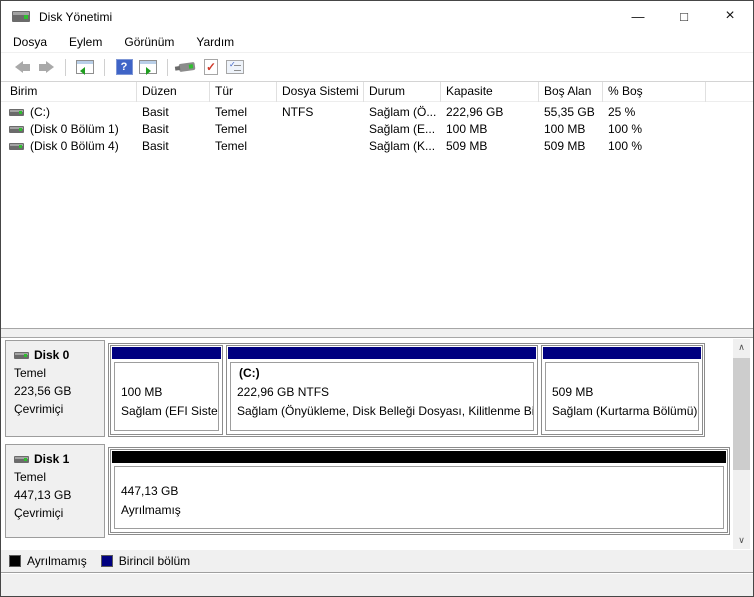 The width and height of the screenshot is (754, 597). Describe the element at coordinates (249, 373) in the screenshot. I see `partition-c-label: (C:)` at that location.